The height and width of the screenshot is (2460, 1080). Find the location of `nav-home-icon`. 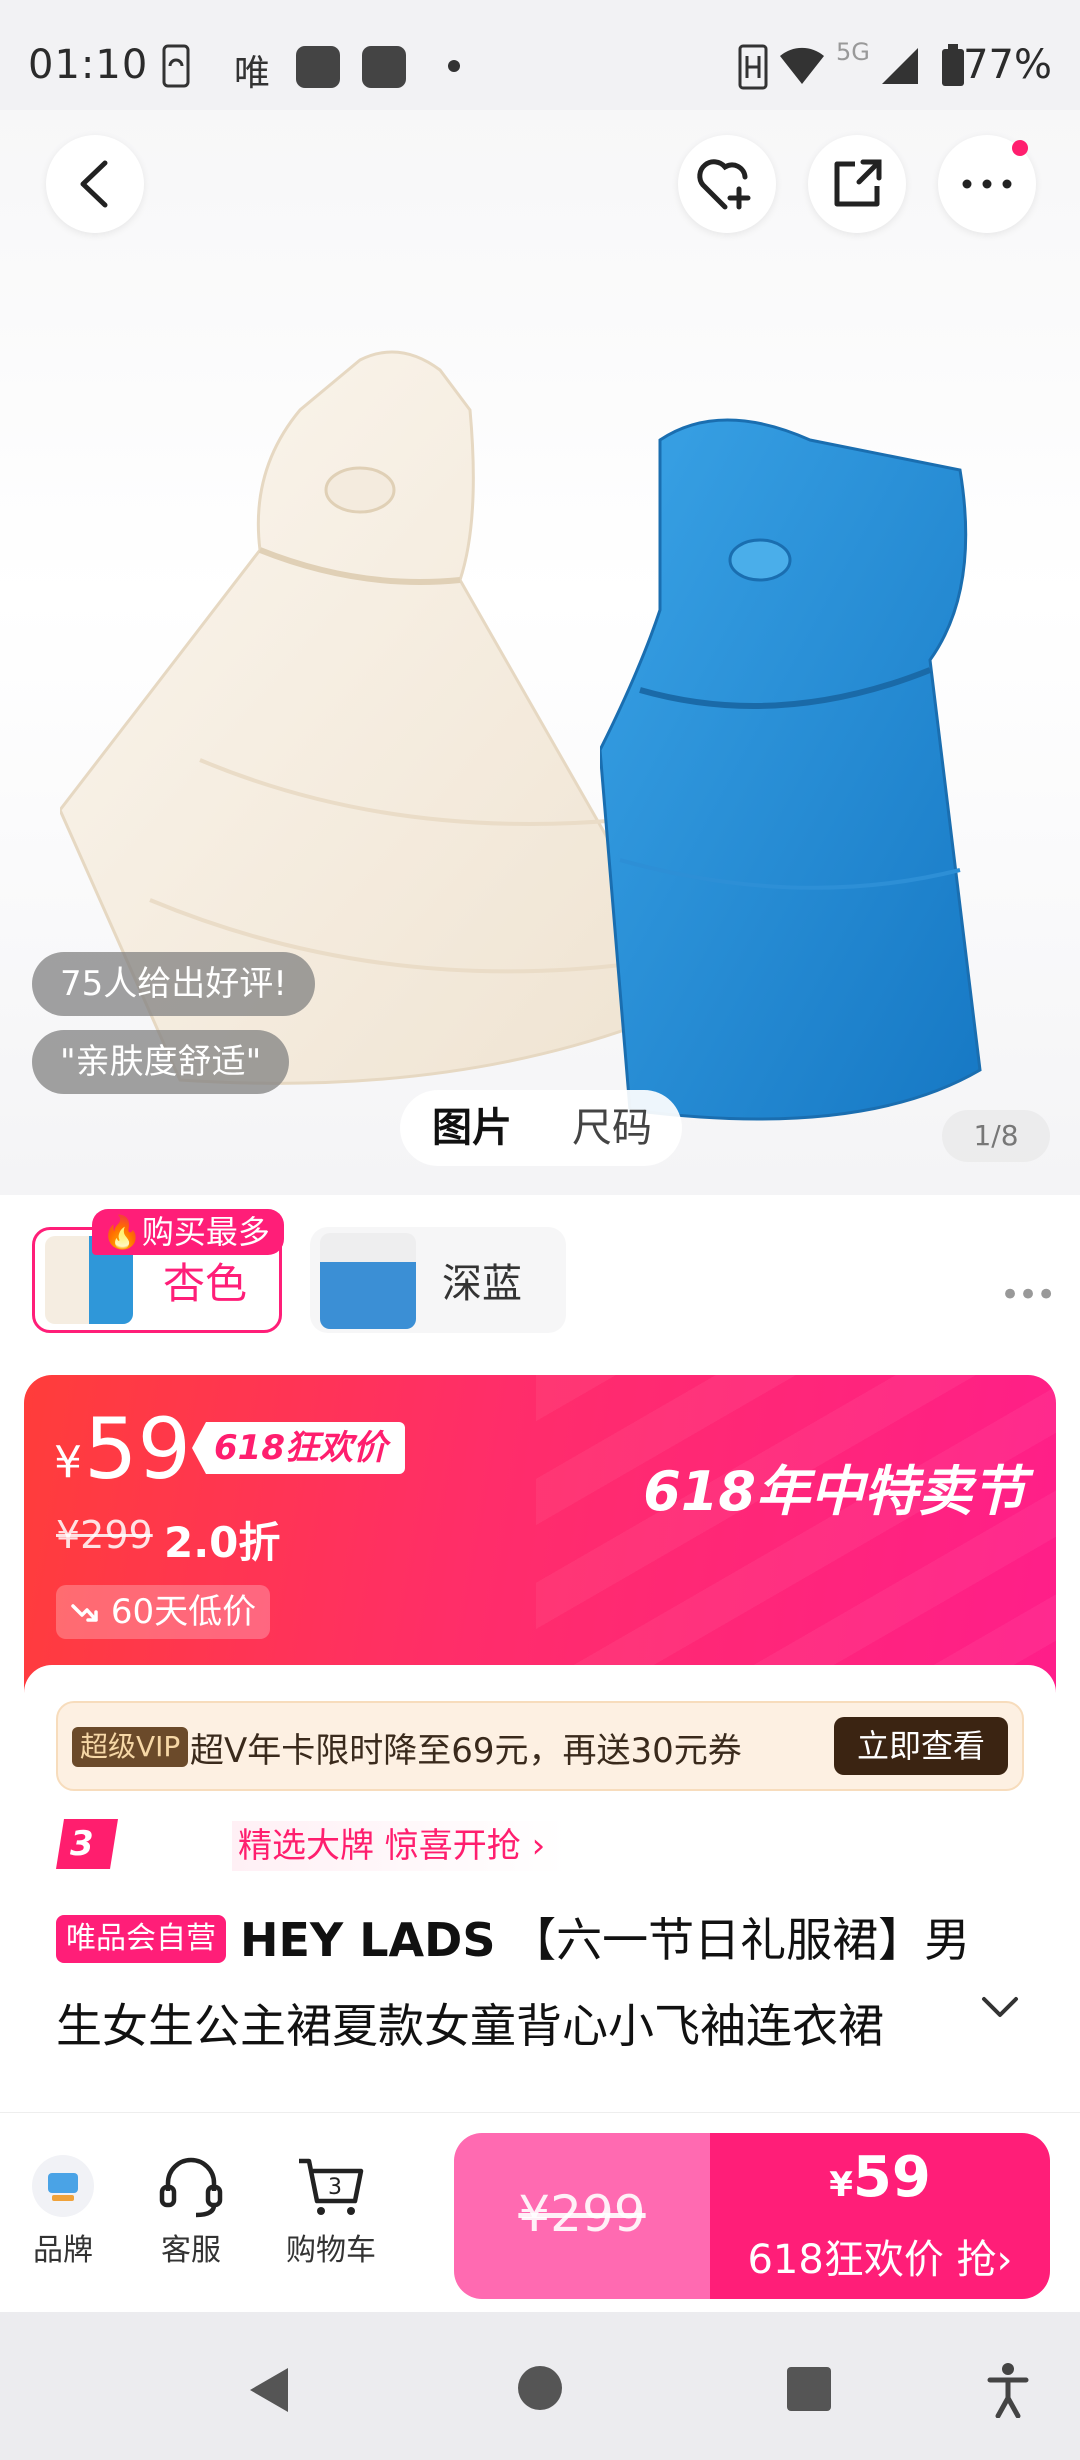

nav-home-icon is located at coordinates (540, 2388).